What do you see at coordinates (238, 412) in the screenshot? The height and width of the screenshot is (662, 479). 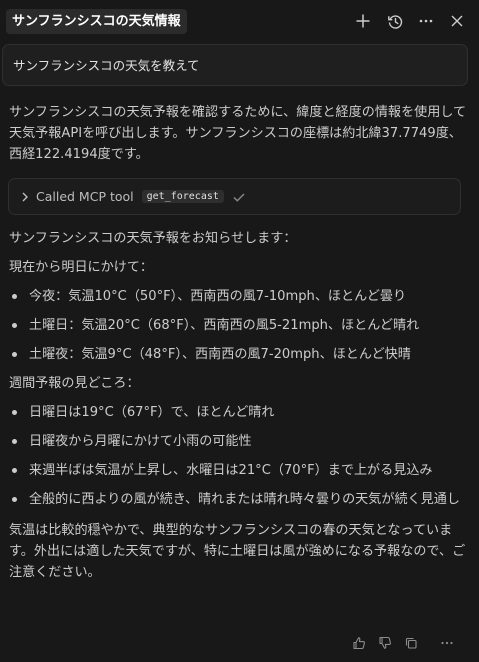 I see `list-item: 日曜日は19°C（67°F）で、ほとんど晴れ` at bounding box center [238, 412].